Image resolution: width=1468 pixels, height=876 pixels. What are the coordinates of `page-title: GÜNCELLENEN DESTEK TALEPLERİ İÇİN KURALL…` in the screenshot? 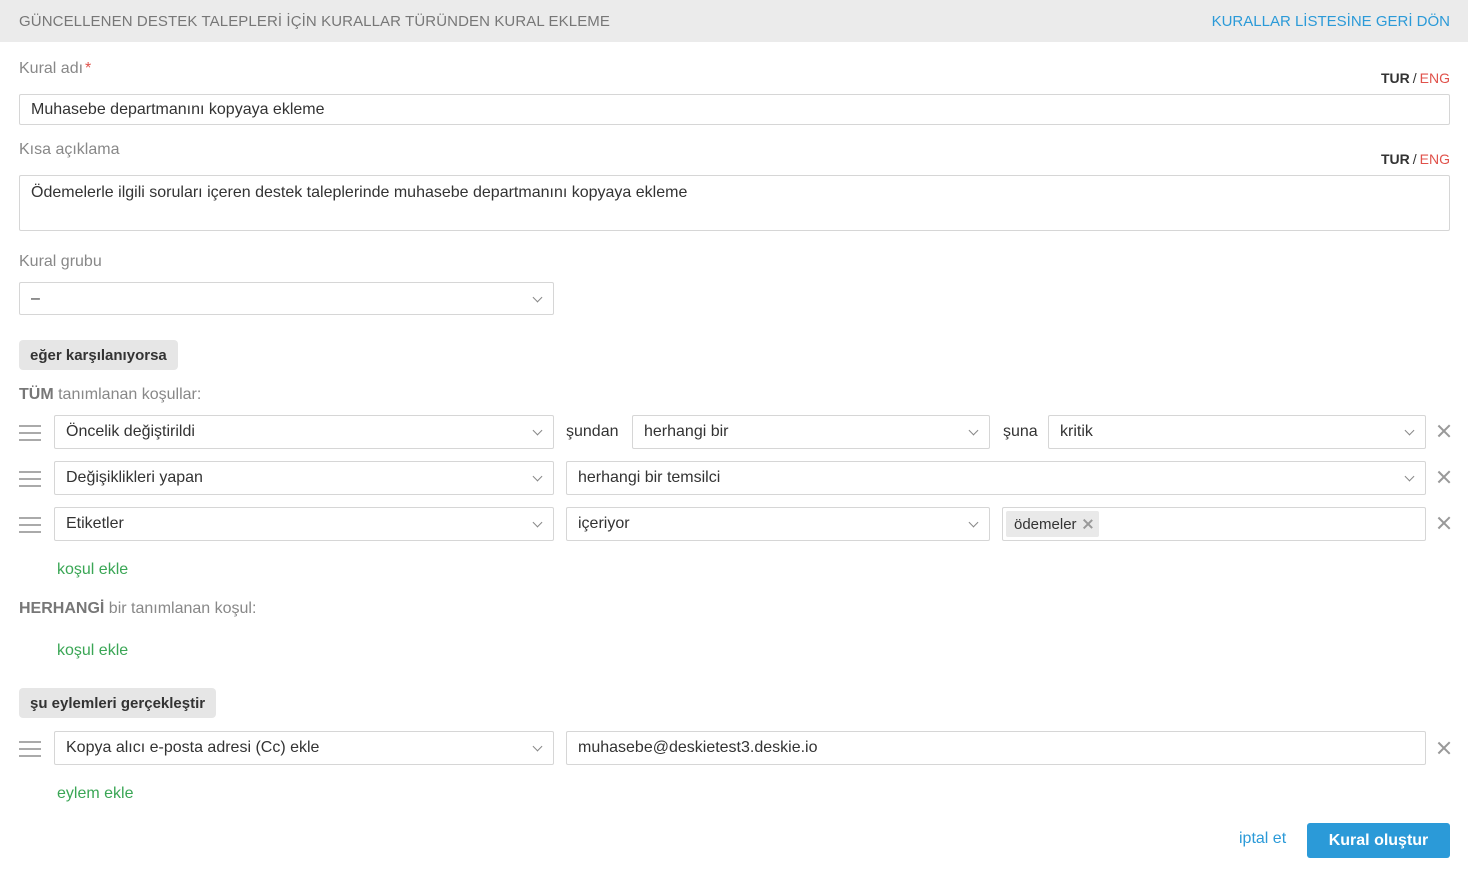 It's located at (315, 21).